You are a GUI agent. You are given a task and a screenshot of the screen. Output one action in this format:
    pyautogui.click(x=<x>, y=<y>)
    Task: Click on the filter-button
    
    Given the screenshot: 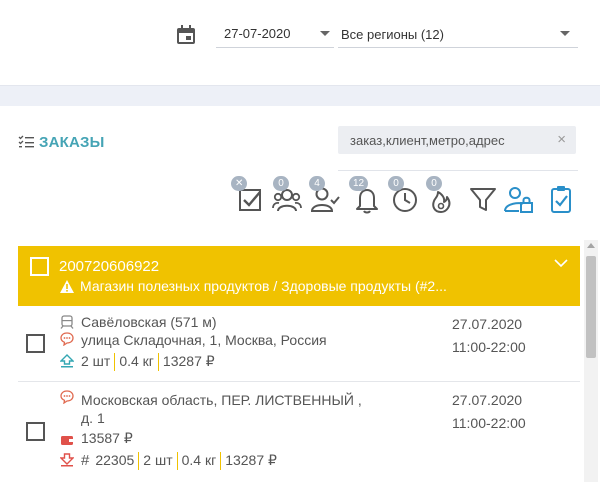 What is the action you would take?
    pyautogui.click(x=483, y=199)
    